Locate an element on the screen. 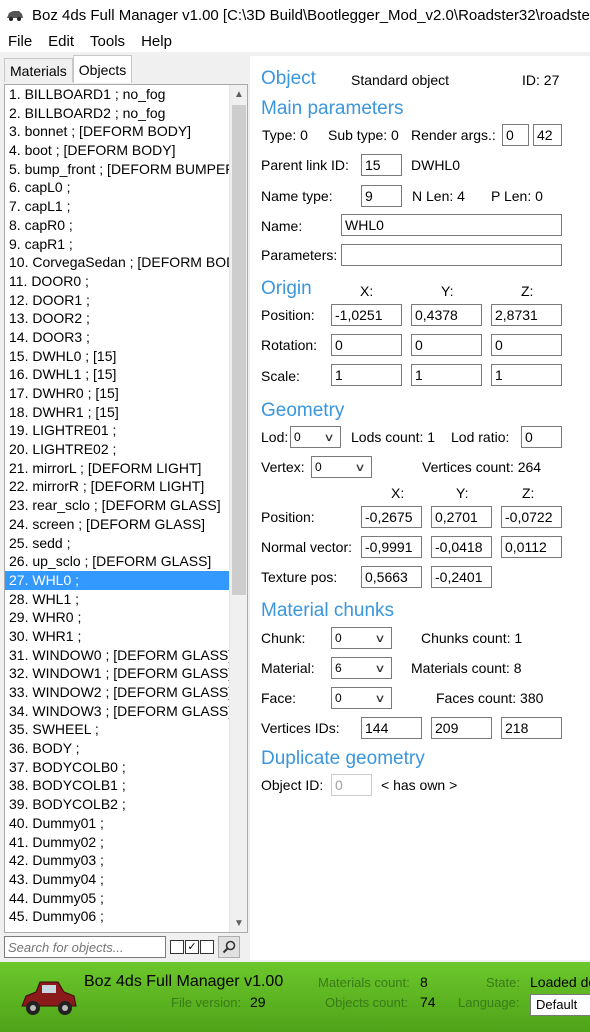 The image size is (590, 1032). list-item: 7. capL1 ; is located at coordinates (117, 206).